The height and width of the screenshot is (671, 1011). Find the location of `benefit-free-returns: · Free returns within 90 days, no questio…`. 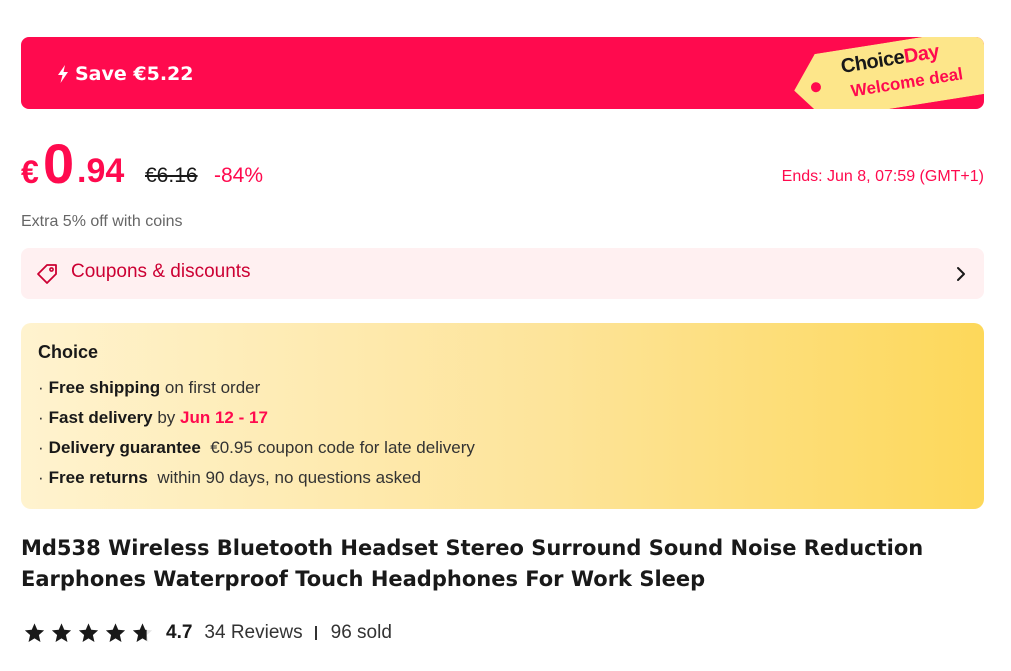

benefit-free-returns: · Free returns within 90 days, no questio… is located at coordinates (229, 477).